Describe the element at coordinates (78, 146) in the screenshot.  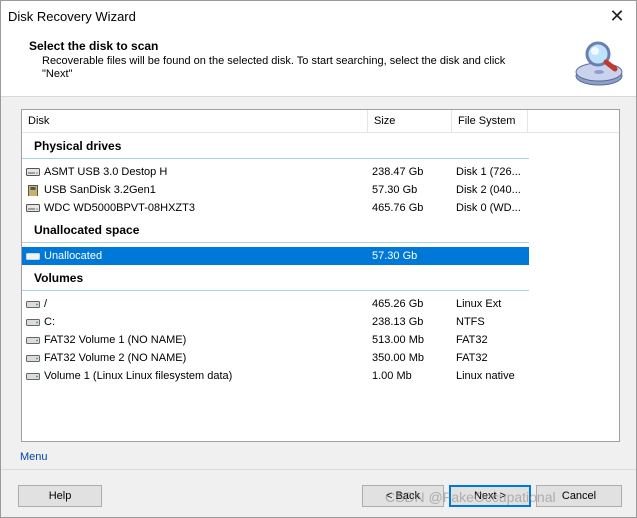
I see `group-physical-drives: Physical drives` at that location.